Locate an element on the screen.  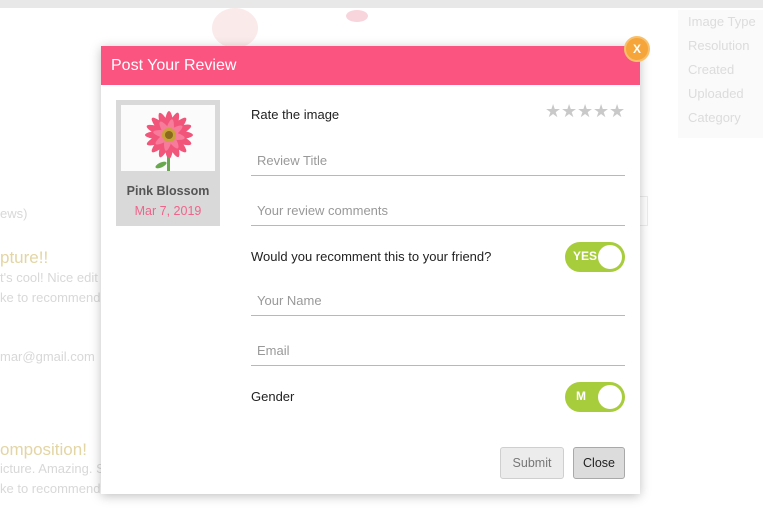
recommend-toggle: YES is located at coordinates (595, 257).